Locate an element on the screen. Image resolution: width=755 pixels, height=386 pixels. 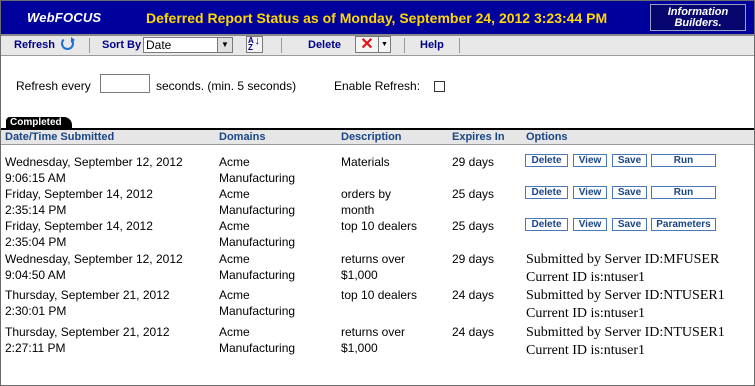
expires-cell: 29 days is located at coordinates (473, 162).